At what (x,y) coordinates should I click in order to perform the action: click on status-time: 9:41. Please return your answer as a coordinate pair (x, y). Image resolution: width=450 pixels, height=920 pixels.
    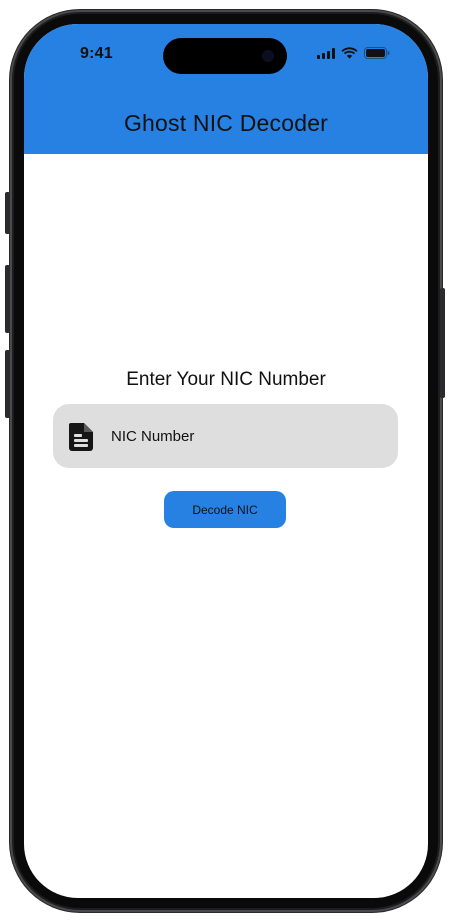
    Looking at the image, I should click on (96, 53).